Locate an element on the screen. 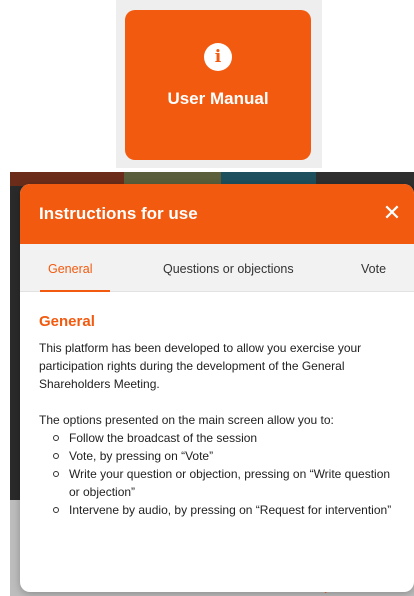  list-item: Follow the broadcast of the session is located at coordinates (217, 438).